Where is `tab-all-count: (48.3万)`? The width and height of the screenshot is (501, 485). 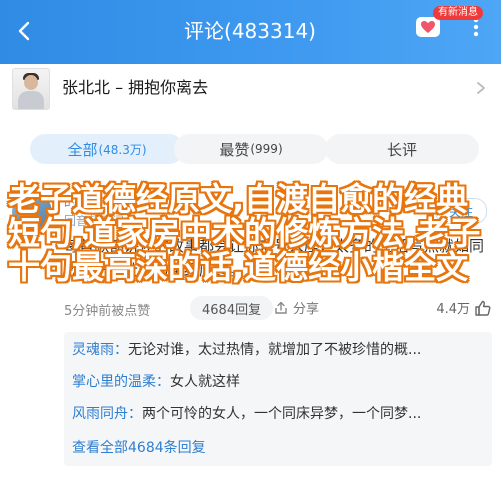
tab-all-count: (48.3万) is located at coordinates (122, 149).